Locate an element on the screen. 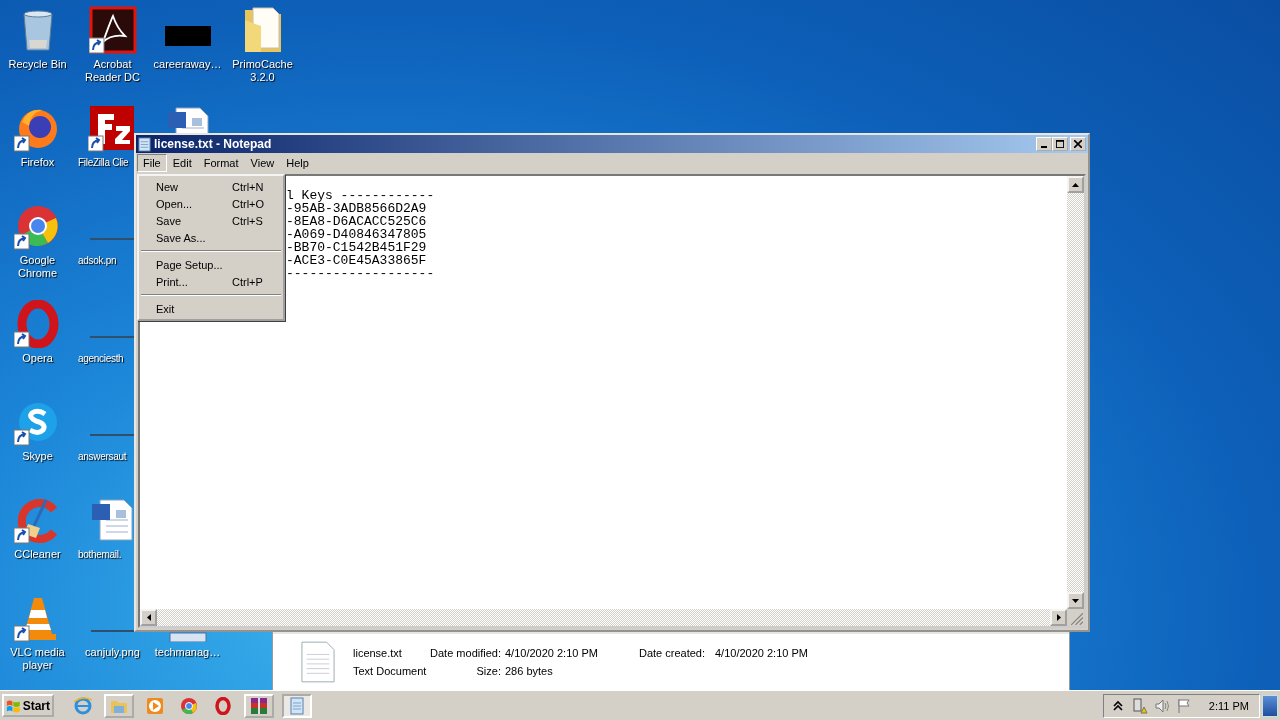  desktop-icon-label: Firefox is located at coordinates (37, 162).